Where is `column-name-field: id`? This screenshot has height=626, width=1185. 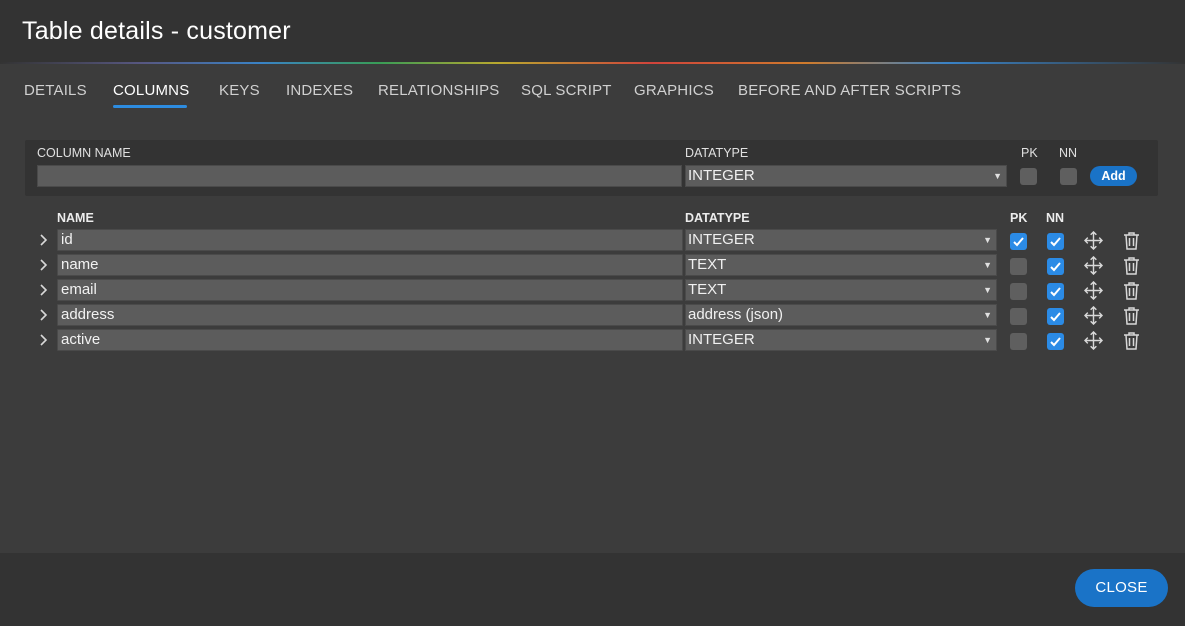
column-name-field: id is located at coordinates (370, 240).